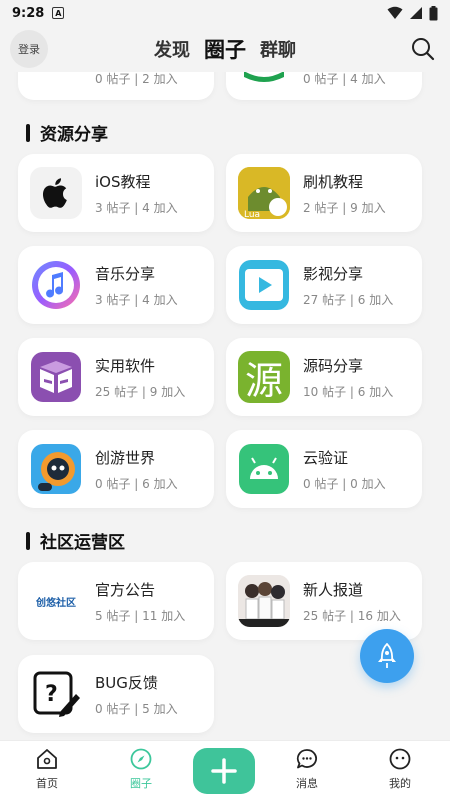 The height and width of the screenshot is (800, 450). What do you see at coordinates (116, 285) in the screenshot?
I see `circle-card: 音乐分享 3 帖子 | 4 加入` at bounding box center [116, 285].